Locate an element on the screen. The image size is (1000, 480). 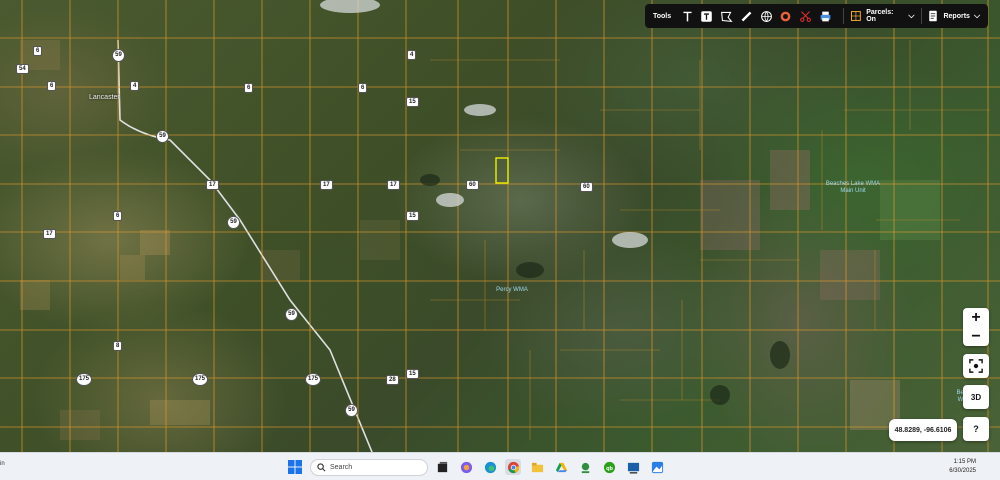
locate-button is located at coordinates (976, 366).